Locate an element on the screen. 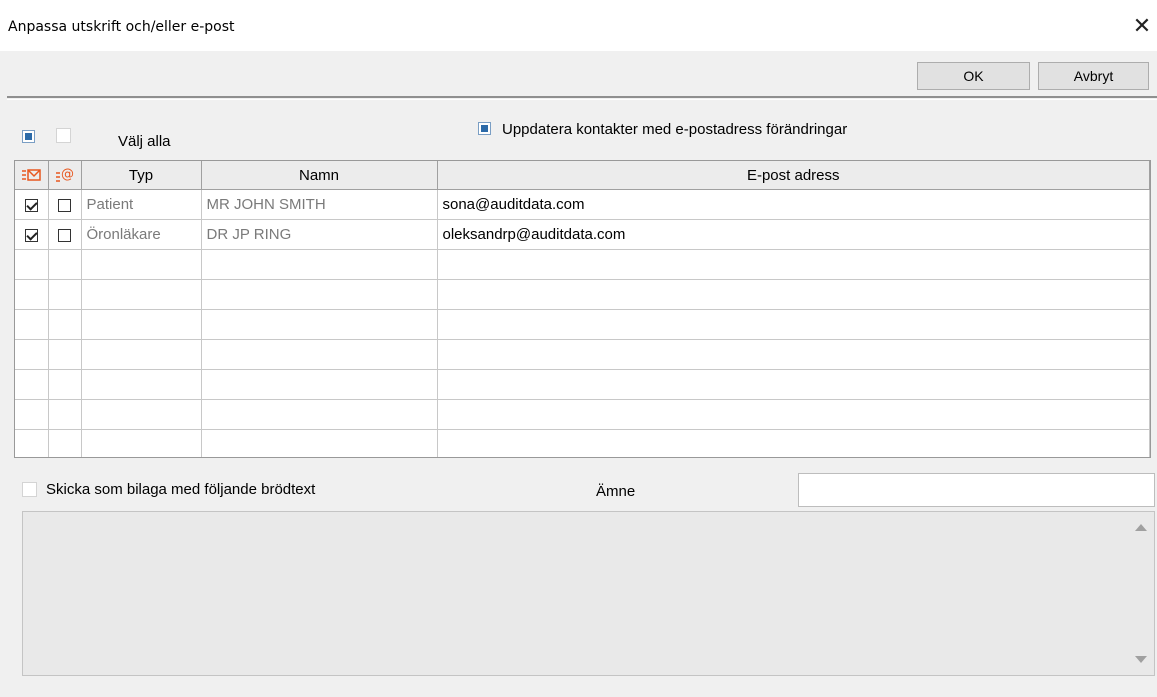  email-address-cell: sona@auditdata.com is located at coordinates (793, 204).